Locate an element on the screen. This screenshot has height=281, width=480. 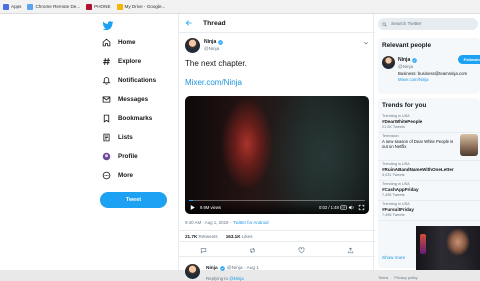
author-handle: @Ninja is located at coordinates (212, 48).